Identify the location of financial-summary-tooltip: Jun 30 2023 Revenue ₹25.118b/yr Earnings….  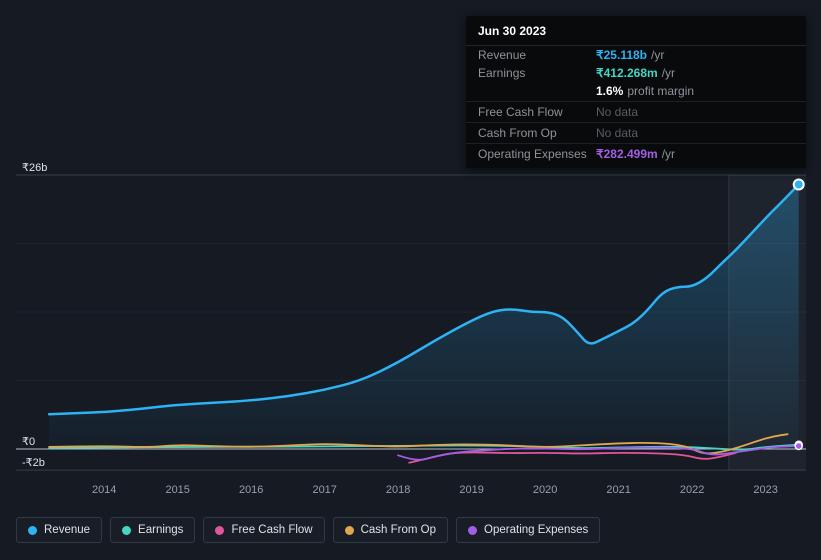
(636, 92).